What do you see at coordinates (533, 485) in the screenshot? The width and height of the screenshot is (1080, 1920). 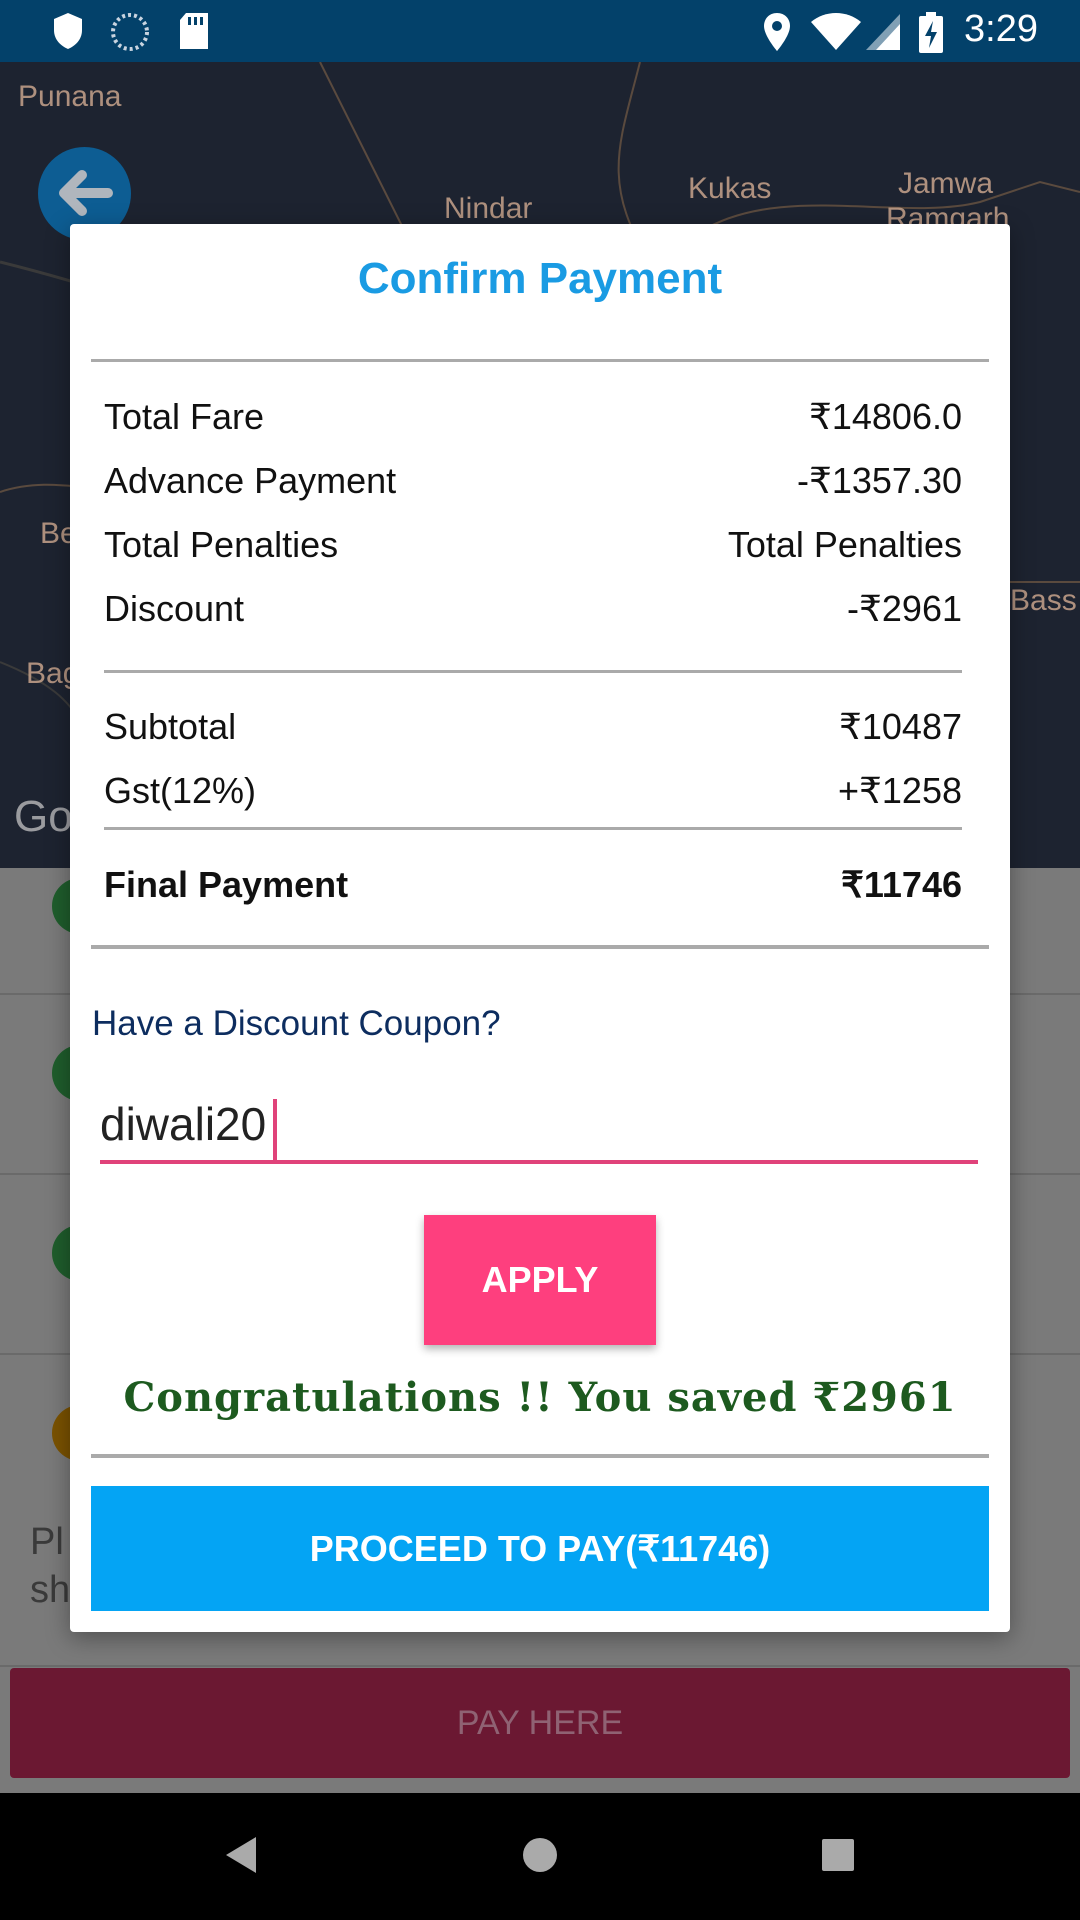 I see `advance-payment-row: Advance Payment -₹1357.30` at bounding box center [533, 485].